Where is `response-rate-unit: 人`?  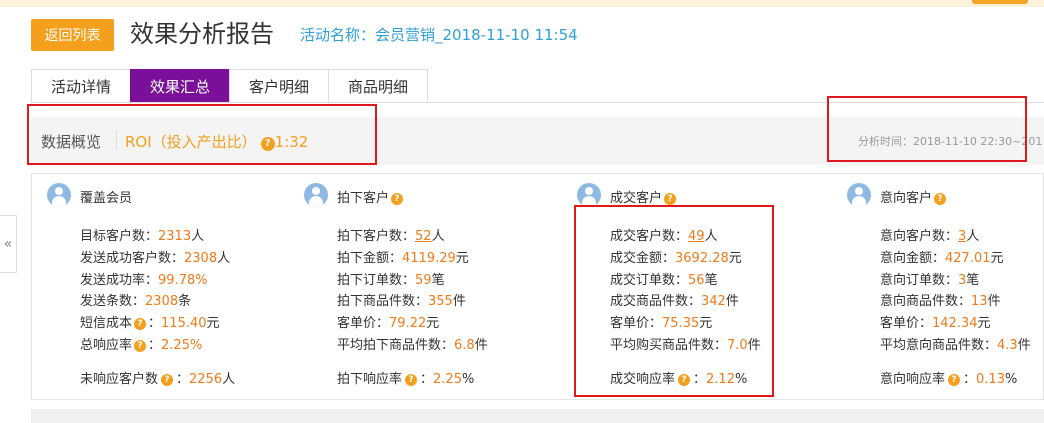
response-rate-unit: 人 is located at coordinates (229, 379).